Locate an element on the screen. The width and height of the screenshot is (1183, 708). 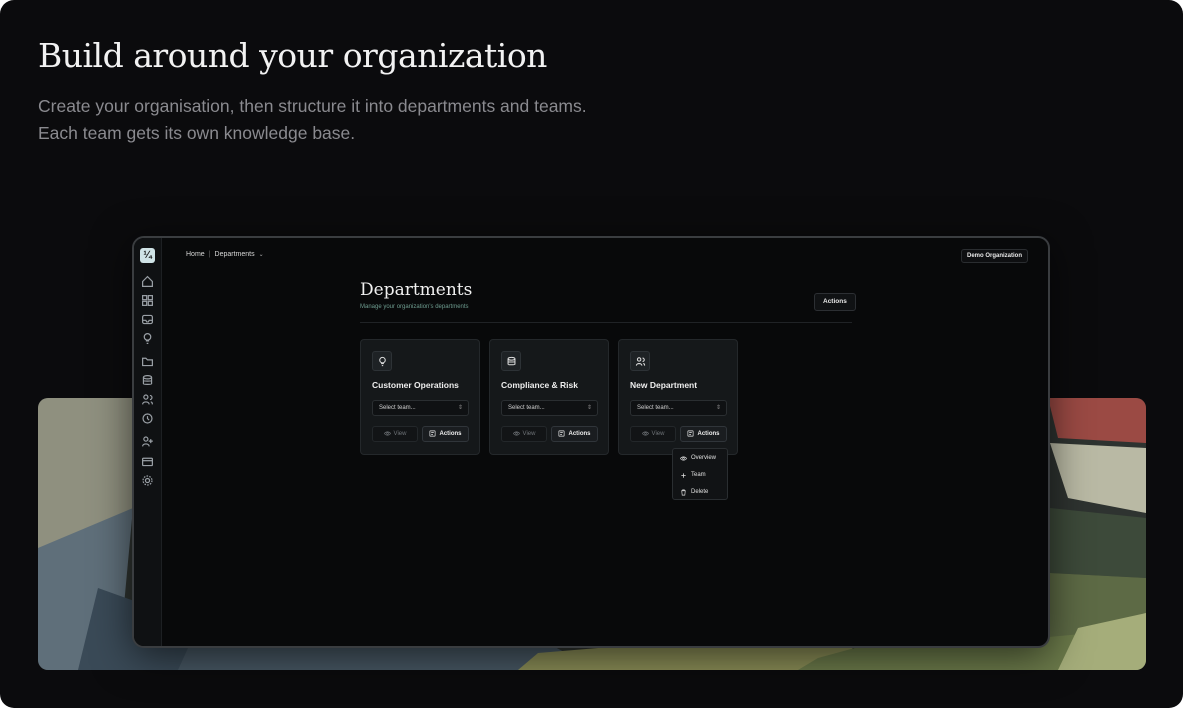
department-title: New Department is located at coordinates (664, 385).